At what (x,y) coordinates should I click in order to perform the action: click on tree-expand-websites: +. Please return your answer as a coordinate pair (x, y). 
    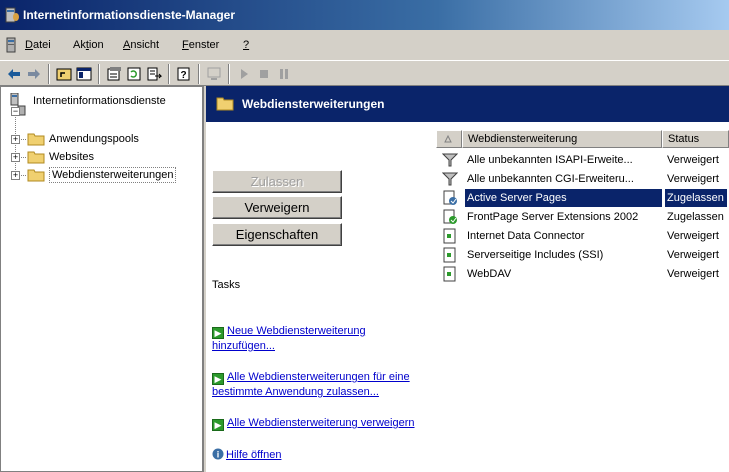
    Looking at the image, I should click on (15, 157).